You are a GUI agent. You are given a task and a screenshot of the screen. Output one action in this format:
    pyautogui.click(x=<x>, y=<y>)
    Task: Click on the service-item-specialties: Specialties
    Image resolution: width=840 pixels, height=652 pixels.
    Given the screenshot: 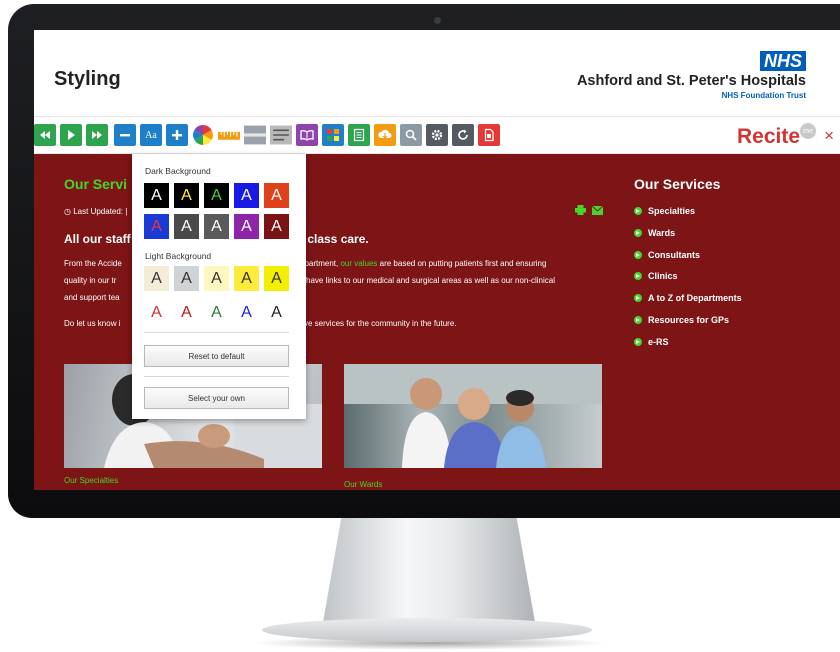 What is the action you would take?
    pyautogui.click(x=664, y=211)
    